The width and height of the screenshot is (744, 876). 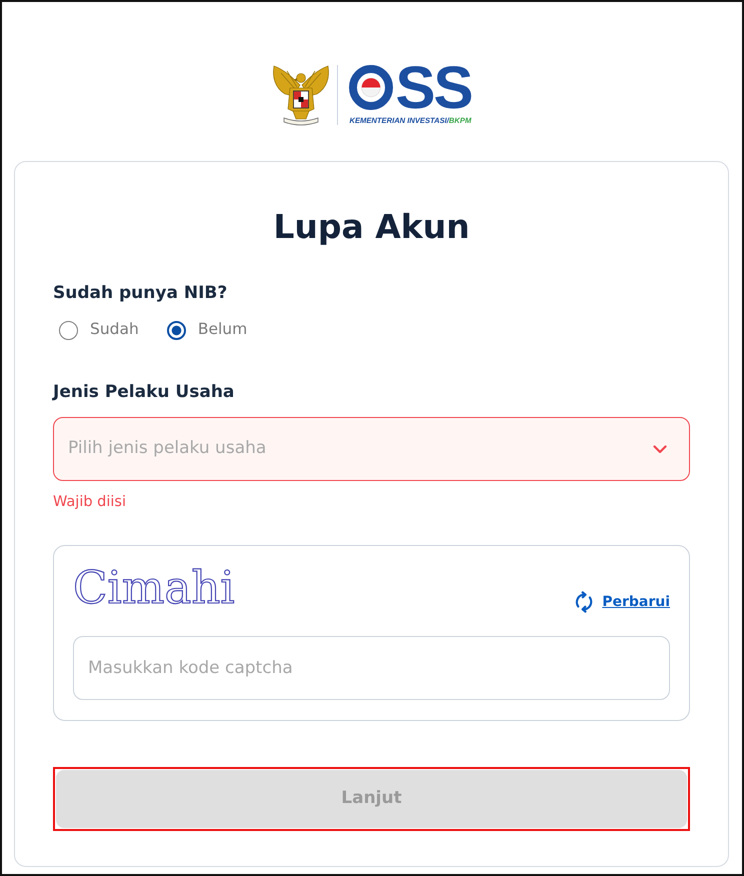 What do you see at coordinates (140, 293) in the screenshot?
I see `field-label: Sudah punya NIB?` at bounding box center [140, 293].